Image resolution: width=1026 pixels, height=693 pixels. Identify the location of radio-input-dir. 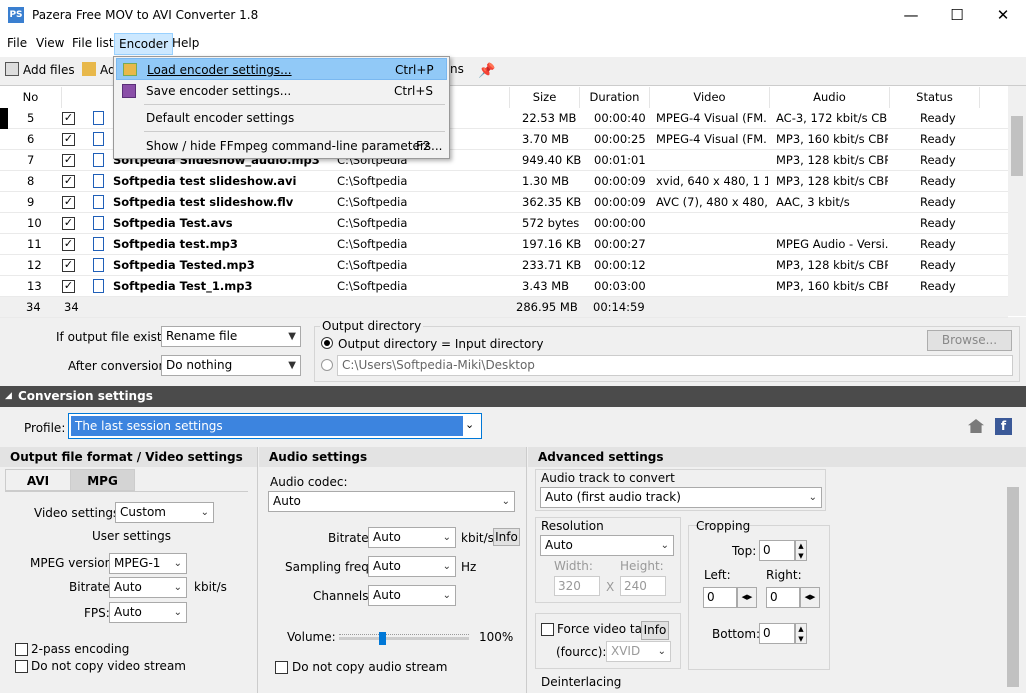
(327, 343).